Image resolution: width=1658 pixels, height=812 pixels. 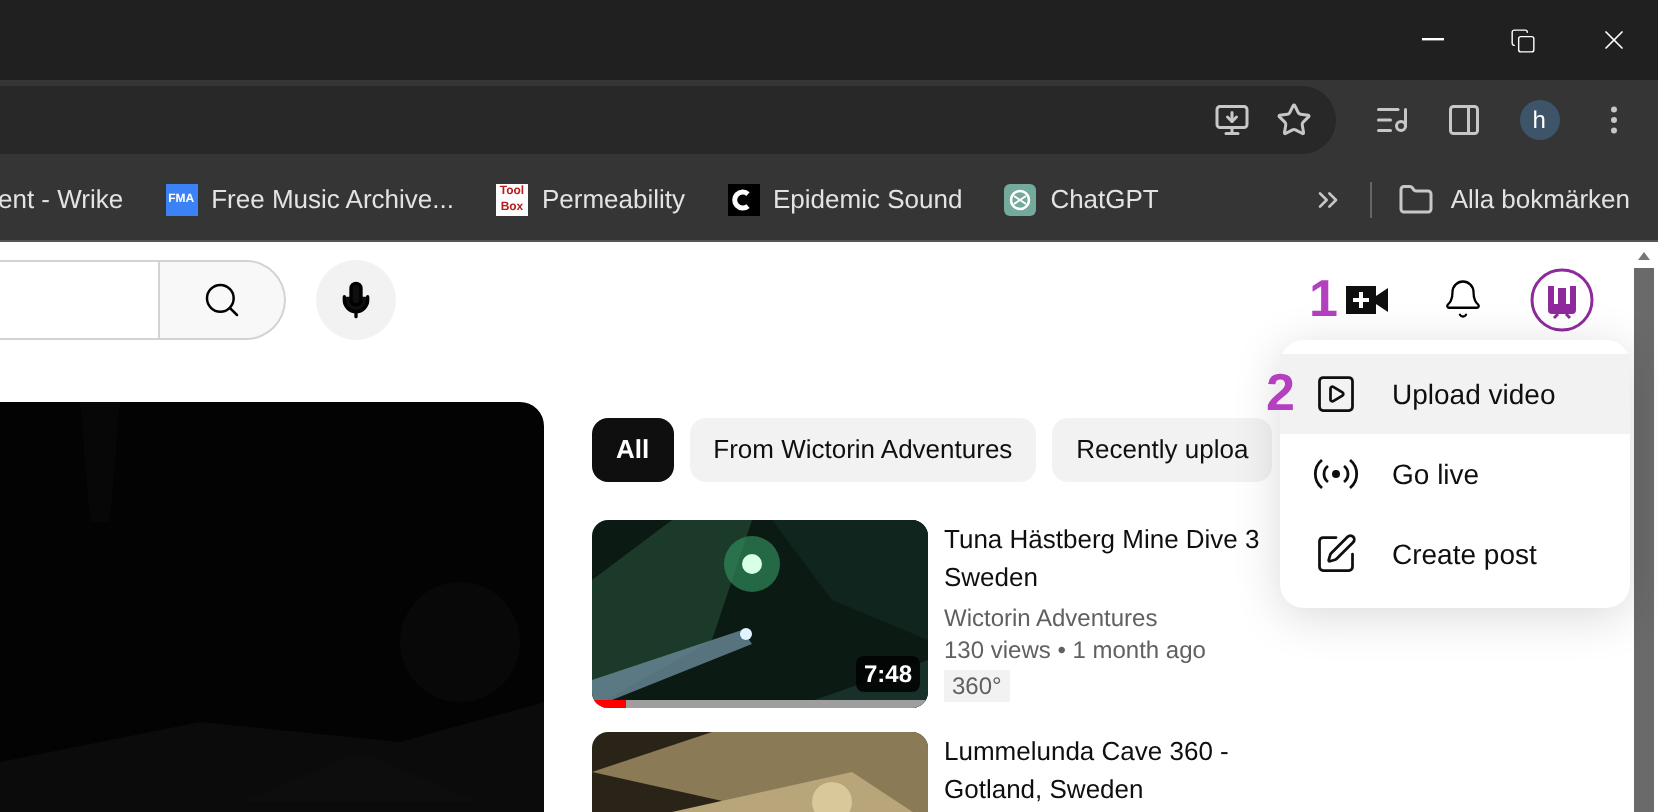 What do you see at coordinates (845, 200) in the screenshot?
I see `bookmark: Epidemic Sound` at bounding box center [845, 200].